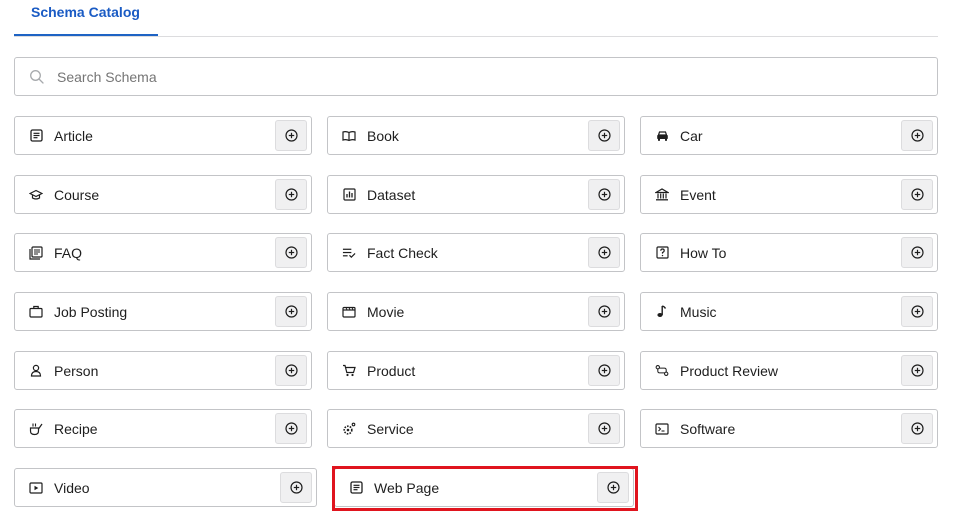 Image resolution: width=958 pixels, height=522 pixels. I want to click on schema-label: FAQ, so click(68, 252).